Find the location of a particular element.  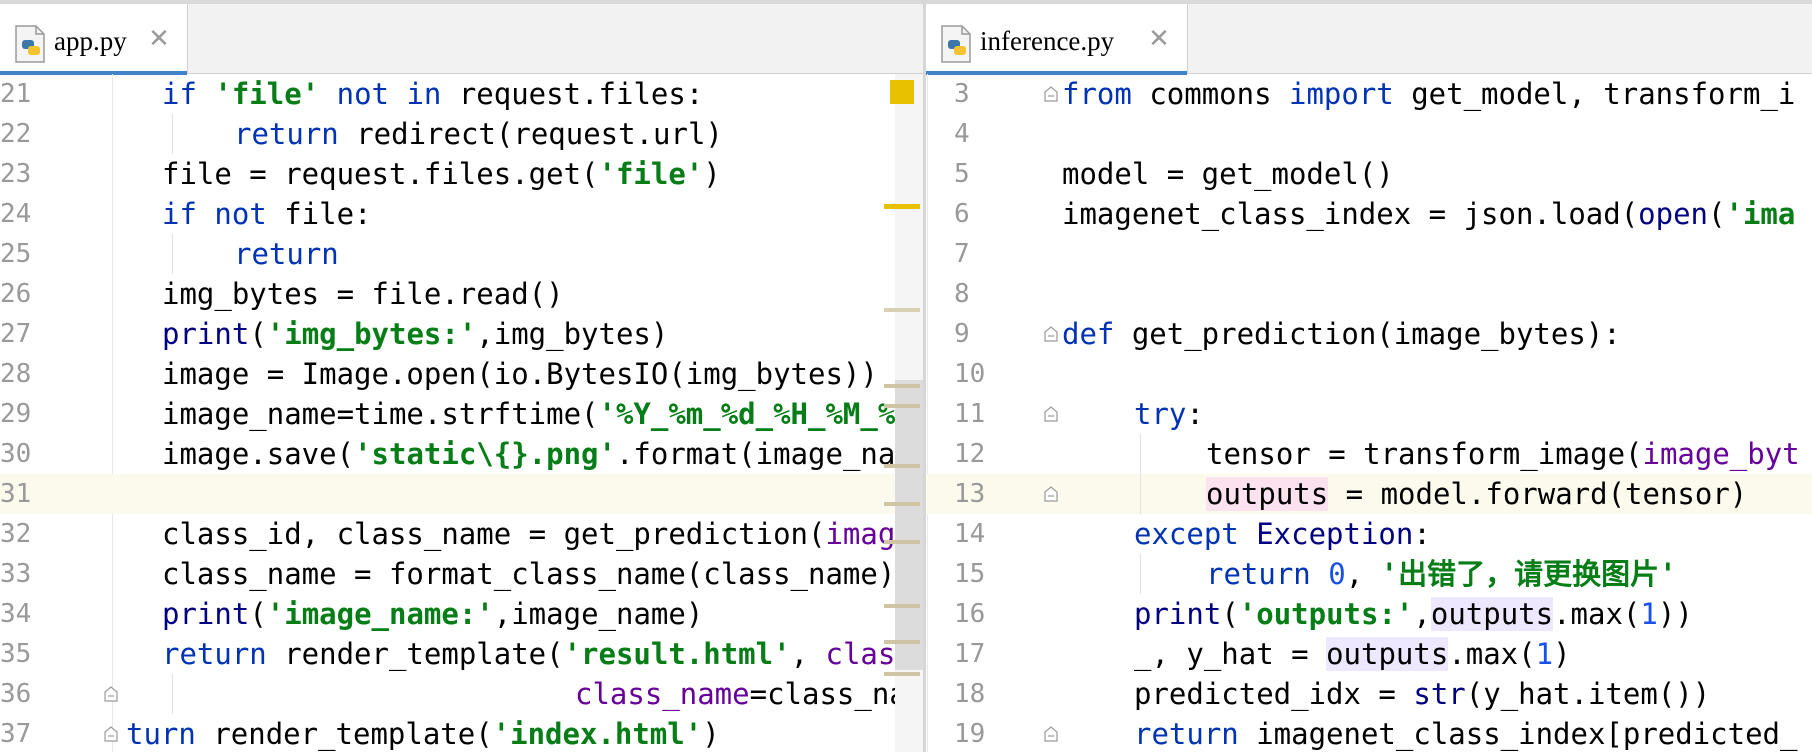

line-number: 5 is located at coordinates (984, 174).